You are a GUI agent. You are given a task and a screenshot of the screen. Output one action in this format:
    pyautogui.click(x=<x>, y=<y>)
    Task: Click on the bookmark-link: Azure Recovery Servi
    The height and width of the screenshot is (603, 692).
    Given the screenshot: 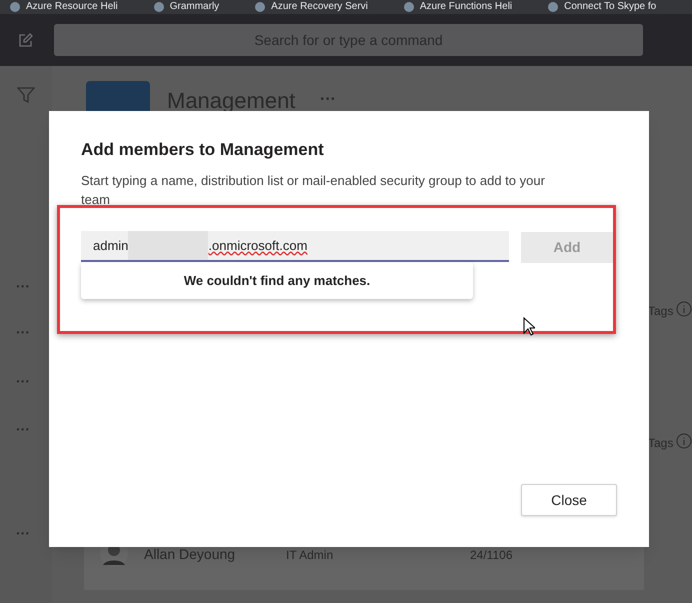 What is the action you would take?
    pyautogui.click(x=319, y=7)
    